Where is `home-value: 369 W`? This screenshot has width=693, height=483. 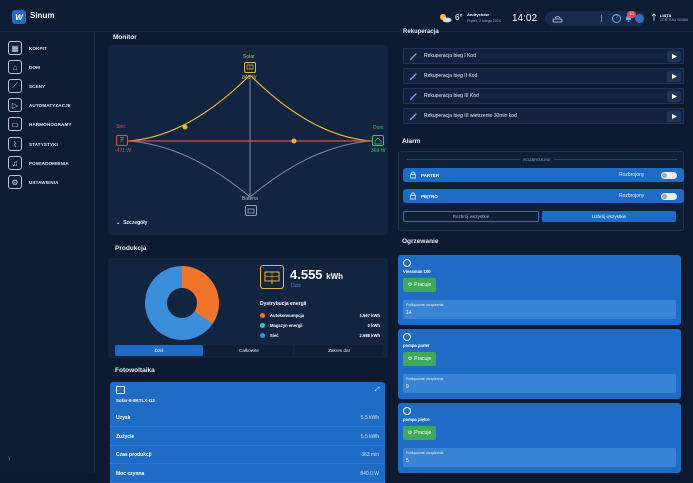 home-value: 369 W is located at coordinates (378, 151).